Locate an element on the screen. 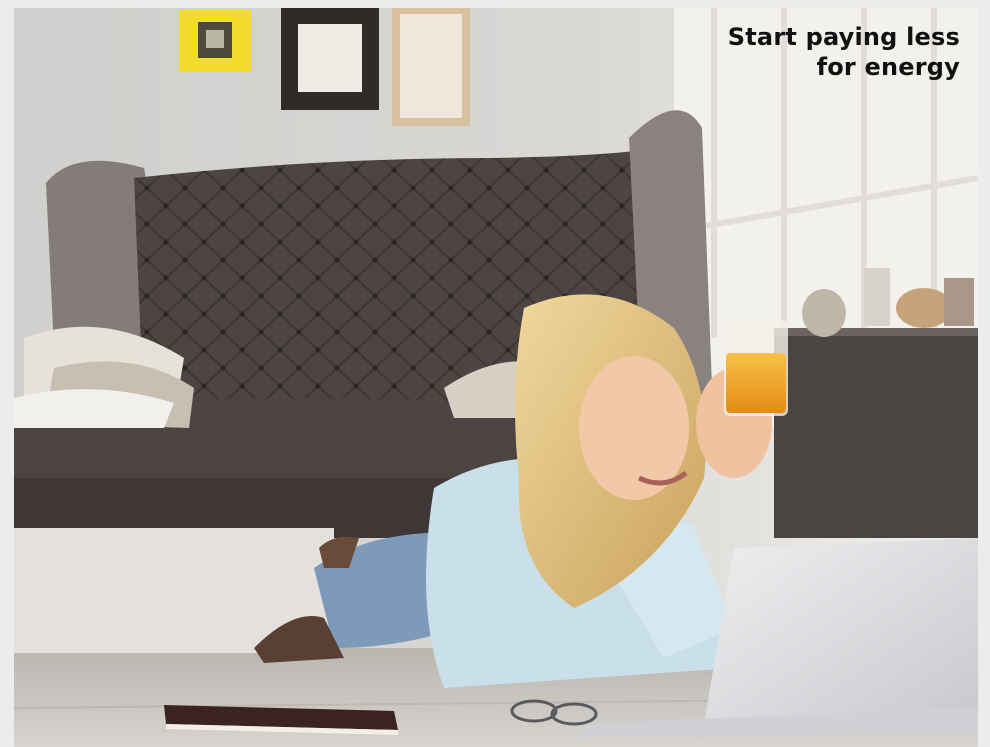 This screenshot has width=990, height=747. headline: Start paying less for energy is located at coordinates (844, 52).